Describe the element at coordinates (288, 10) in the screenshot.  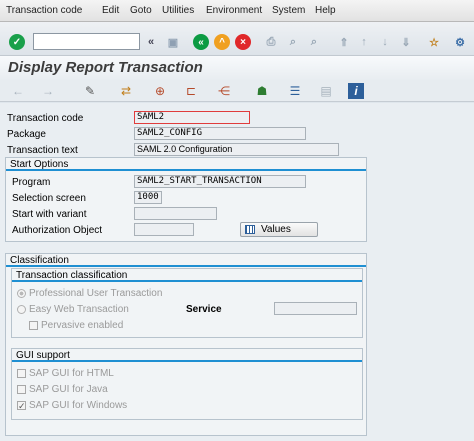
I see `menu-system: System` at that location.